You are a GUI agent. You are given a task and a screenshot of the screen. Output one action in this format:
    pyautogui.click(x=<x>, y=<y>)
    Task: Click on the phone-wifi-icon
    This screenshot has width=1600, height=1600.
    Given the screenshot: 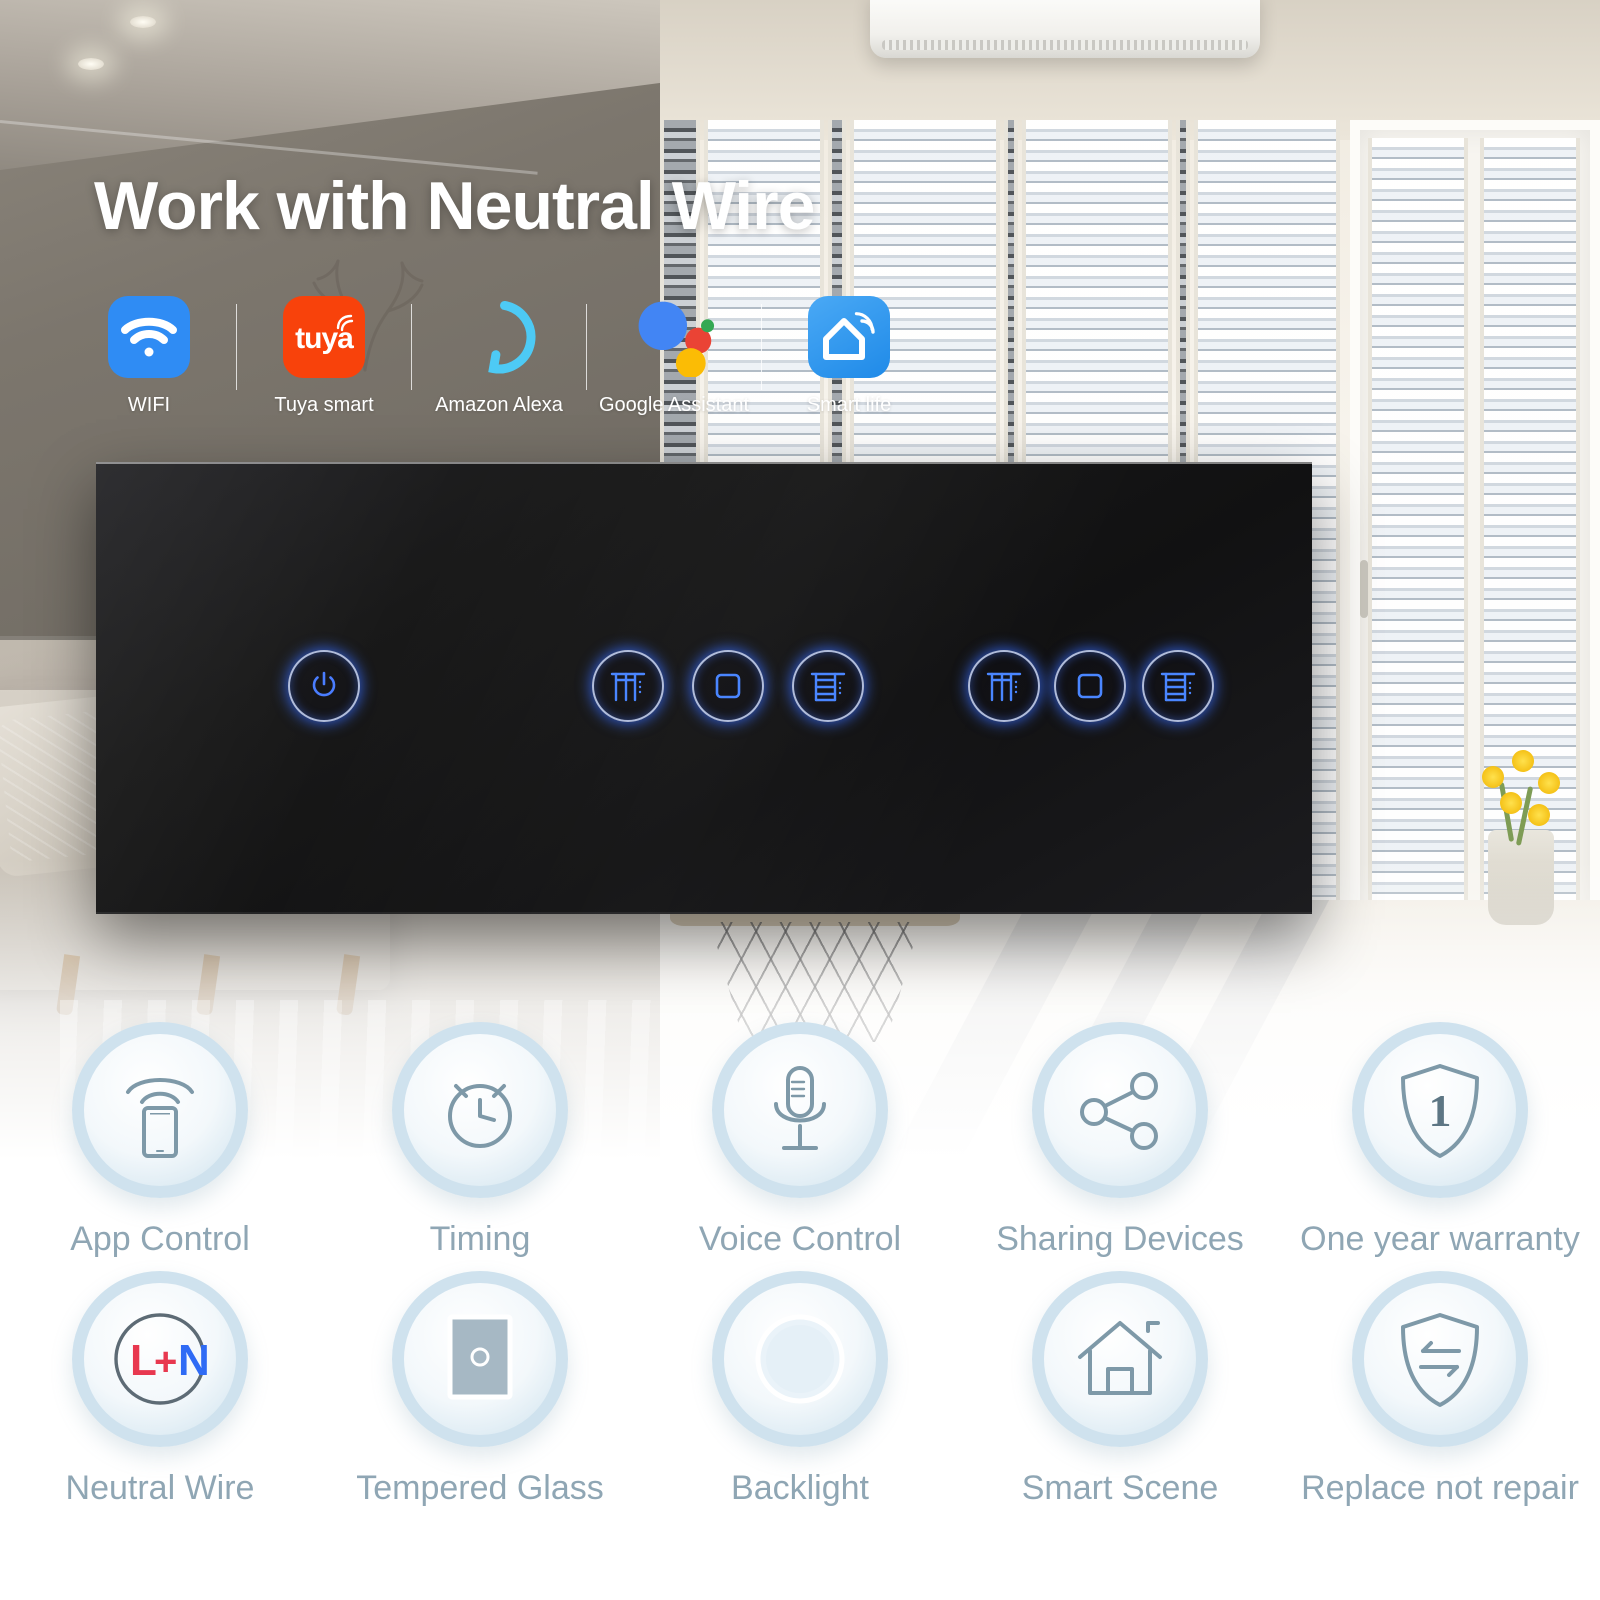 What is the action you would take?
    pyautogui.click(x=160, y=1118)
    